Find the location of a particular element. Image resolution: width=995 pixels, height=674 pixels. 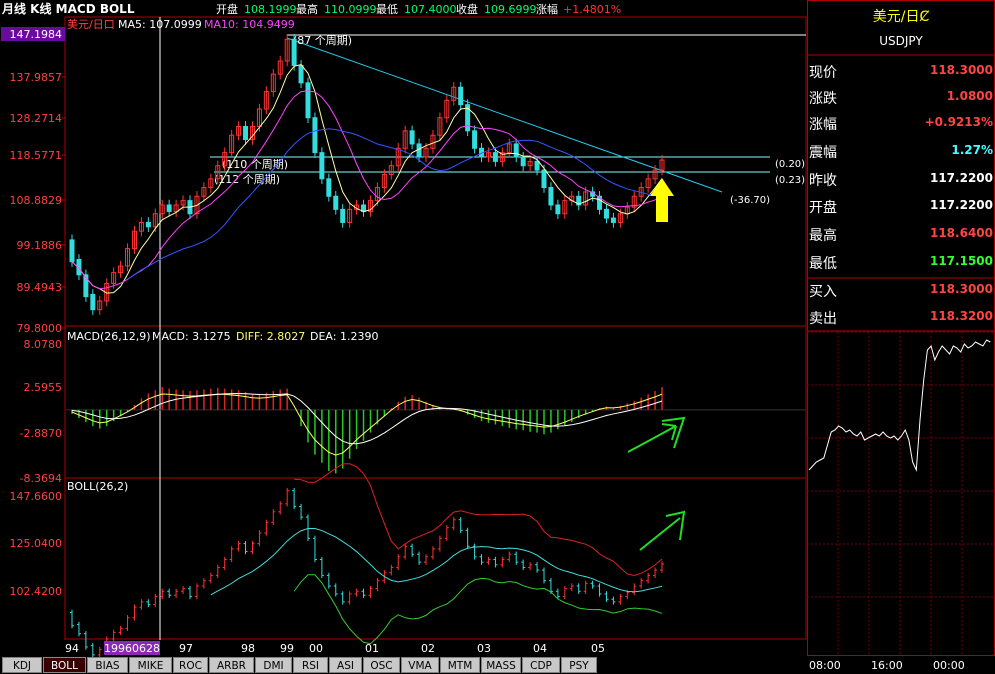

high-row-value: 118.6400 is located at coordinates (961, 233).